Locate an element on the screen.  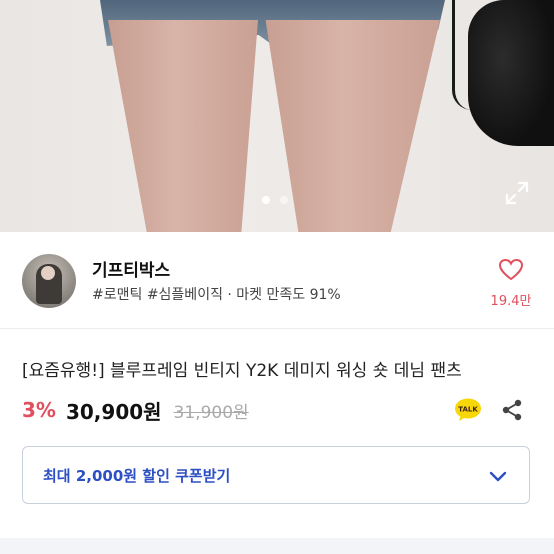
seller-tags: #로맨틱 #심플베이직 · 마켓 만족도 91% is located at coordinates (216, 295).